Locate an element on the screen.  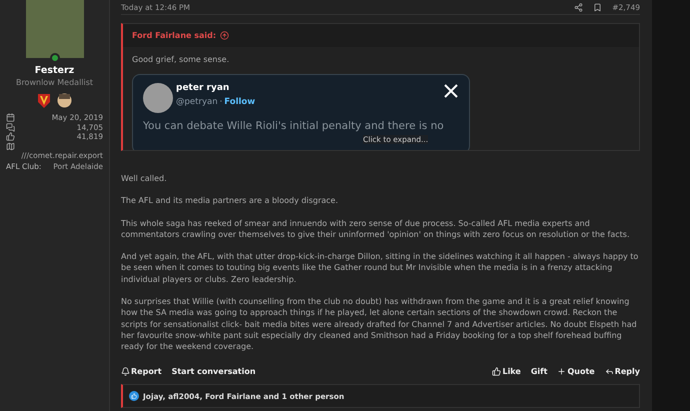
shield-badge-icon is located at coordinates (44, 101).